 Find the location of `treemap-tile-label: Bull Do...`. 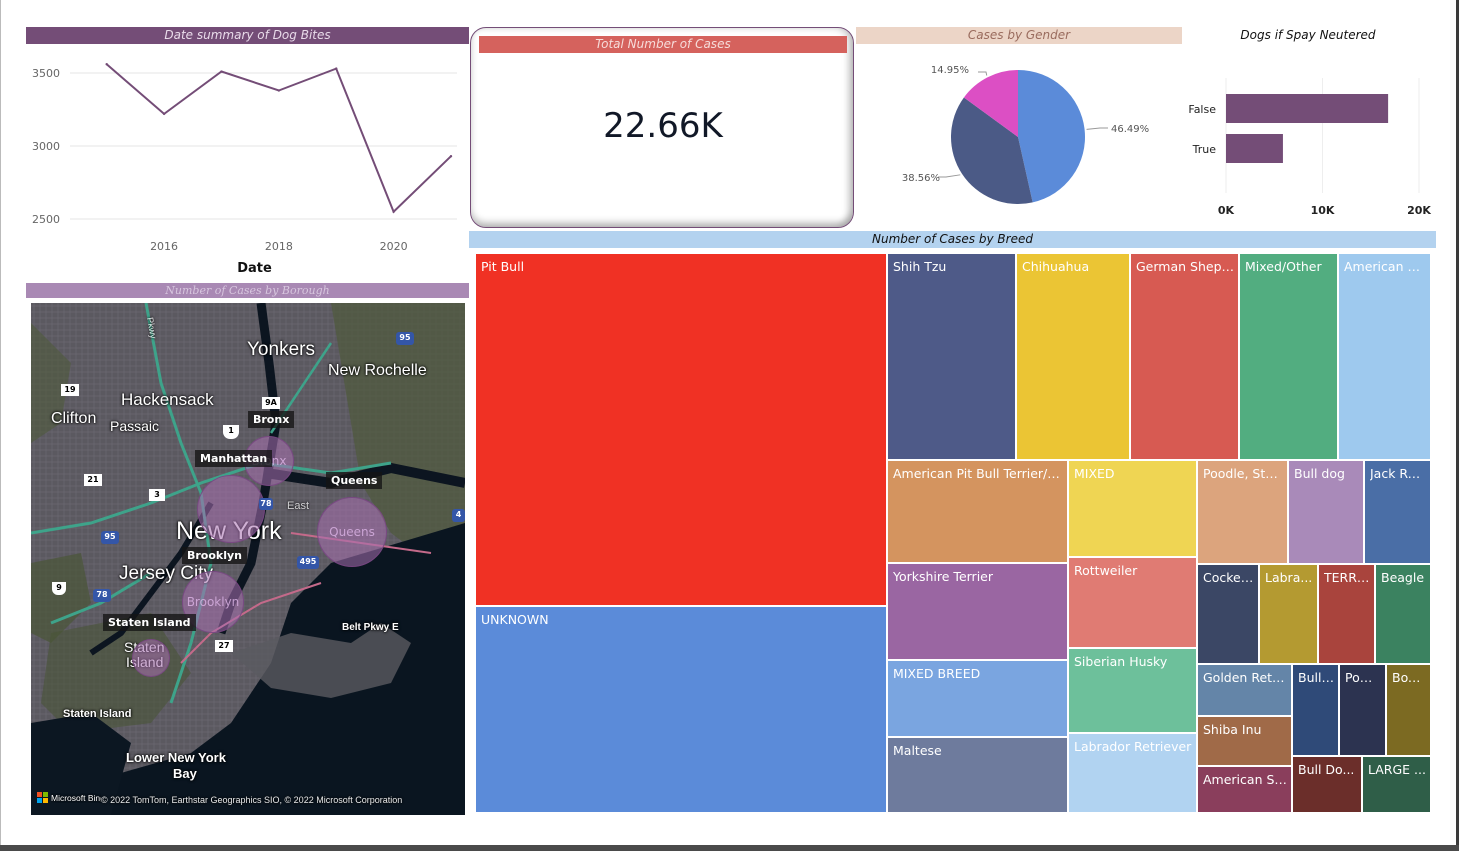

treemap-tile-label: Bull Do... is located at coordinates (1326, 769).